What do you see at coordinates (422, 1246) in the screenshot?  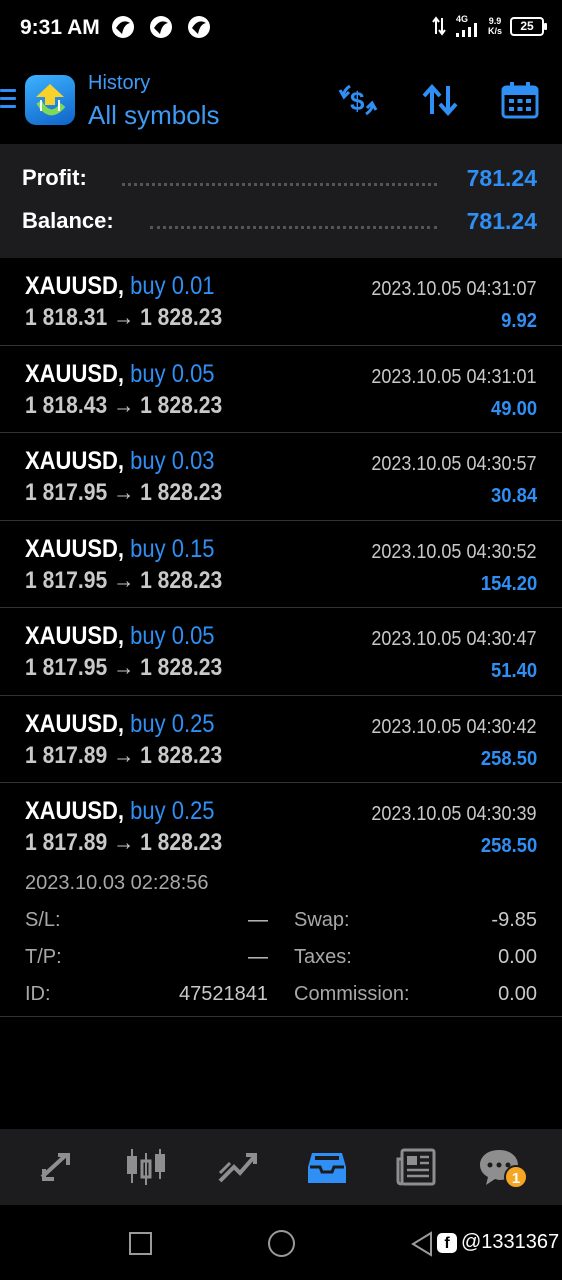 I see `back-button` at bounding box center [422, 1246].